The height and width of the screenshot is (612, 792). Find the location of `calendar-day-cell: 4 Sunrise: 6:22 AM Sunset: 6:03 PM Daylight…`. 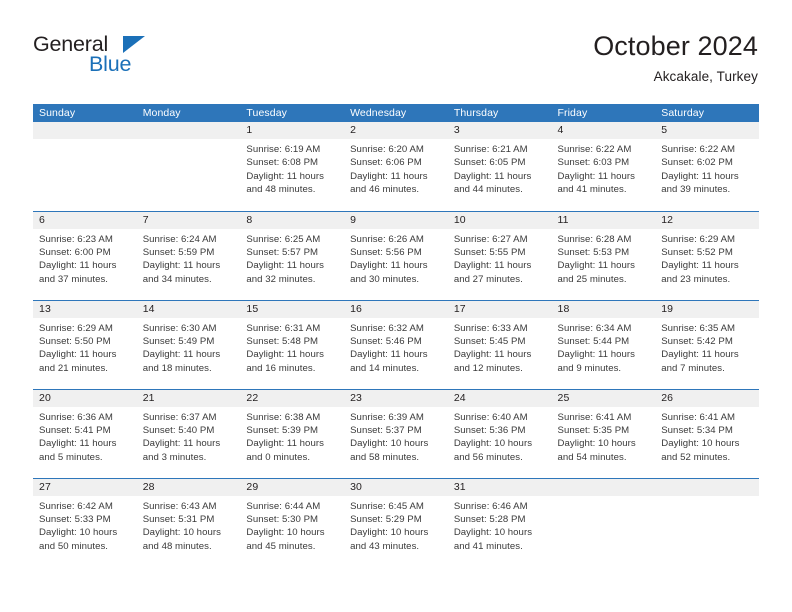

calendar-day-cell: 4 Sunrise: 6:22 AM Sunset: 6:03 PM Daylight… is located at coordinates (603, 166).